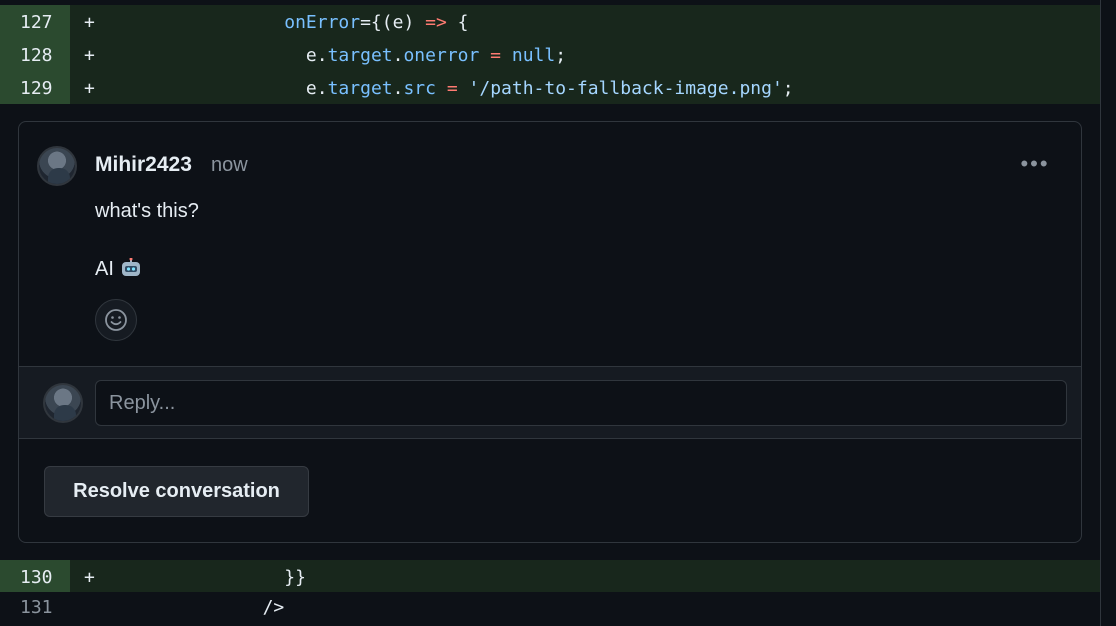 Image resolution: width=1116 pixels, height=626 pixels. I want to click on more-options-button: •••, so click(1035, 164).